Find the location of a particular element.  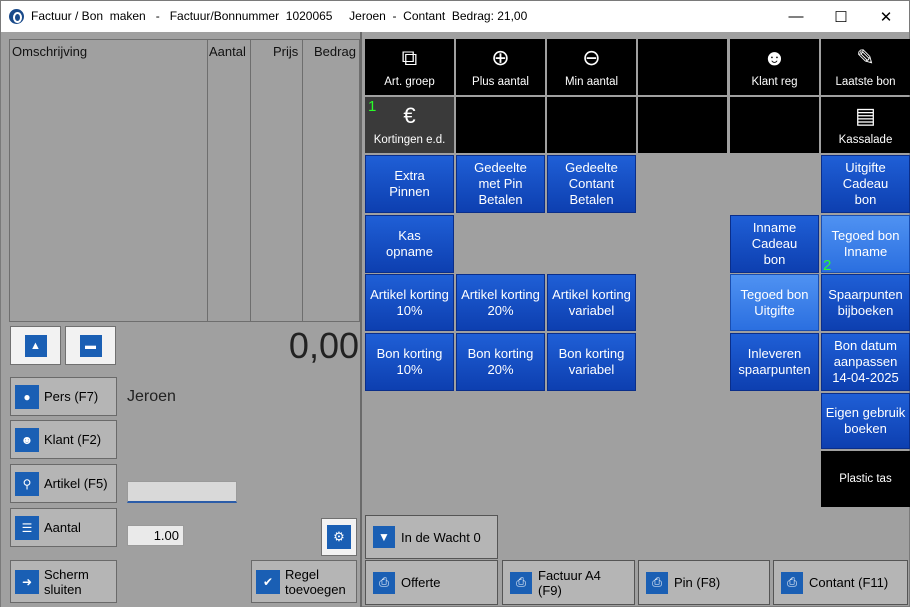

list-icon: ☰ is located at coordinates (27, 527).